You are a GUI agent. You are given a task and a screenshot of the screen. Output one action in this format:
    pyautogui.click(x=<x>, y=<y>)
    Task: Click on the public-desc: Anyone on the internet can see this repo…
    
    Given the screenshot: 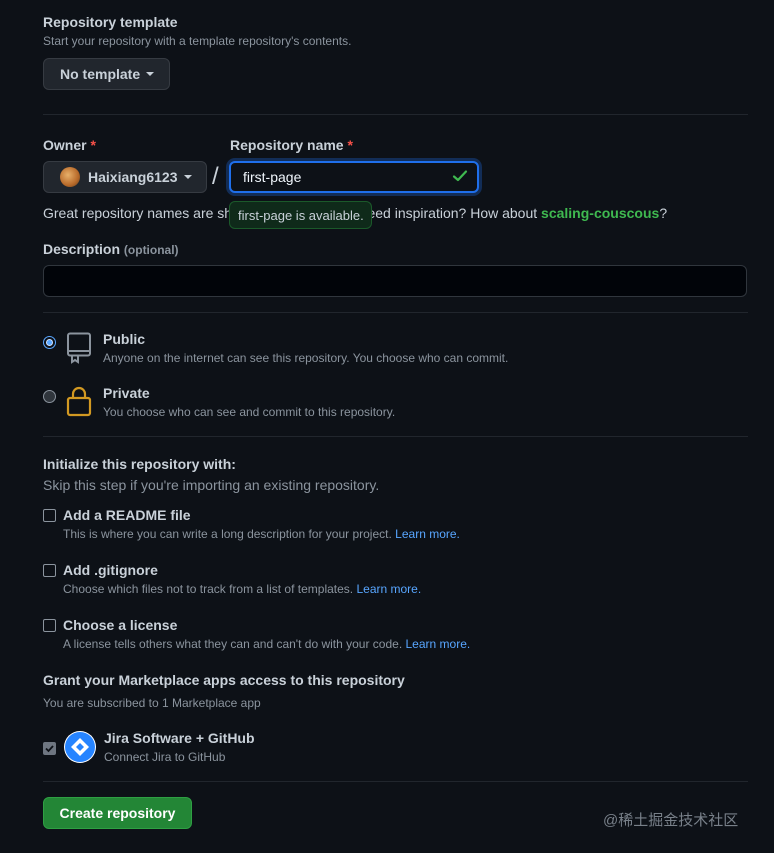 What is the action you would take?
    pyautogui.click(x=306, y=358)
    